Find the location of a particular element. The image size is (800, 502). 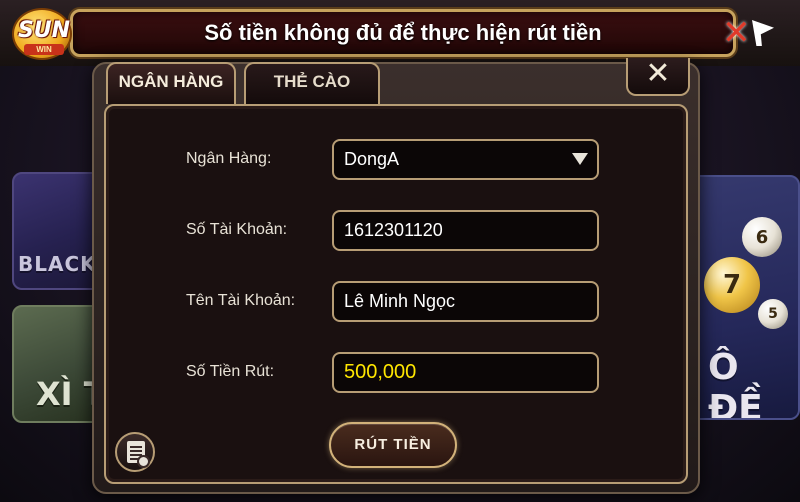

amount-input: 500,000 is located at coordinates (465, 372).